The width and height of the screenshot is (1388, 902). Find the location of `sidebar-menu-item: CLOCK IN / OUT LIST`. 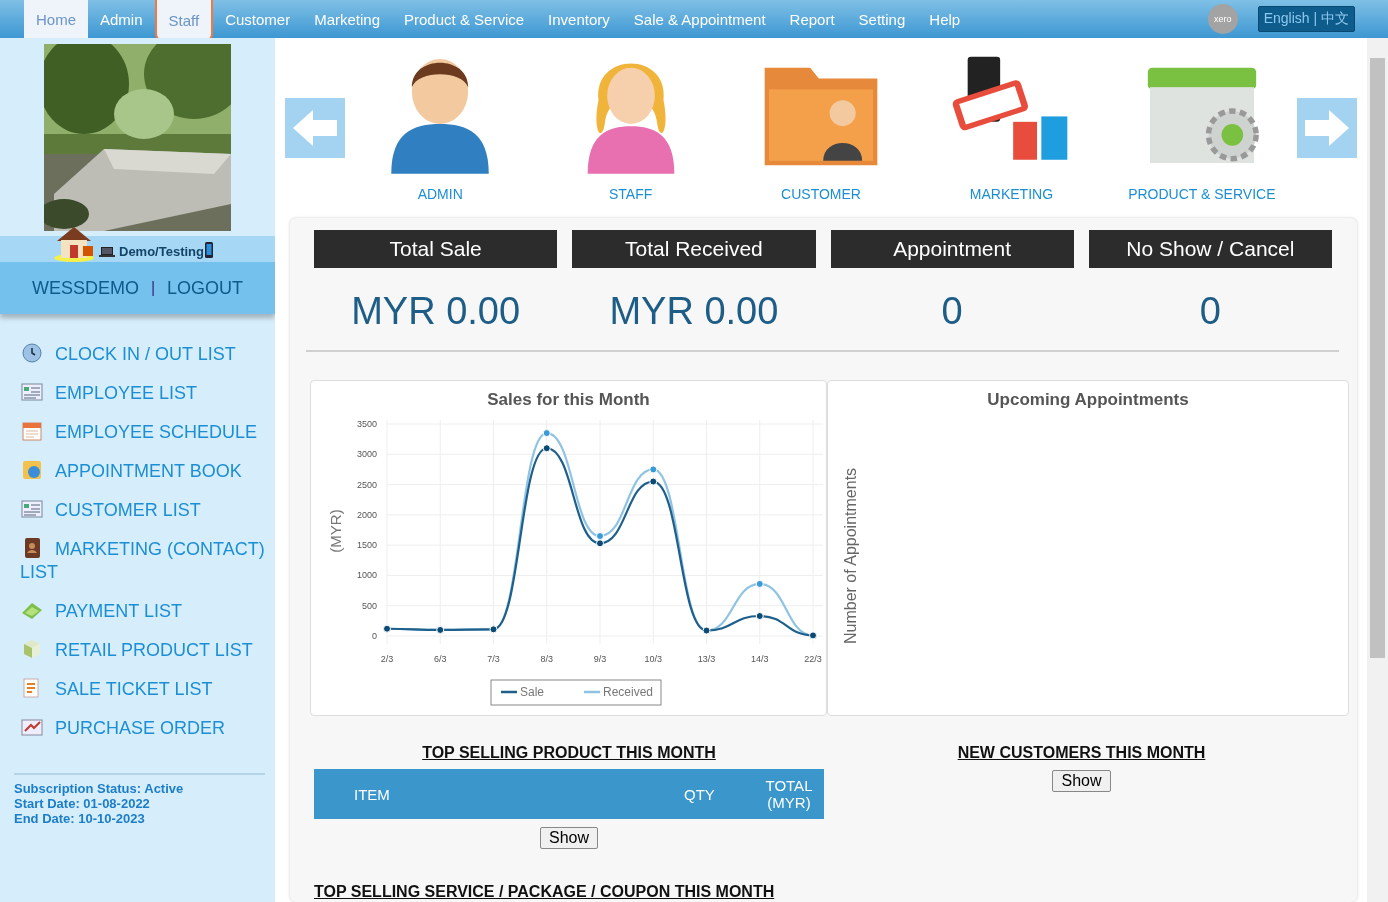

sidebar-menu-item: CLOCK IN / OUT LIST is located at coordinates (142, 353).